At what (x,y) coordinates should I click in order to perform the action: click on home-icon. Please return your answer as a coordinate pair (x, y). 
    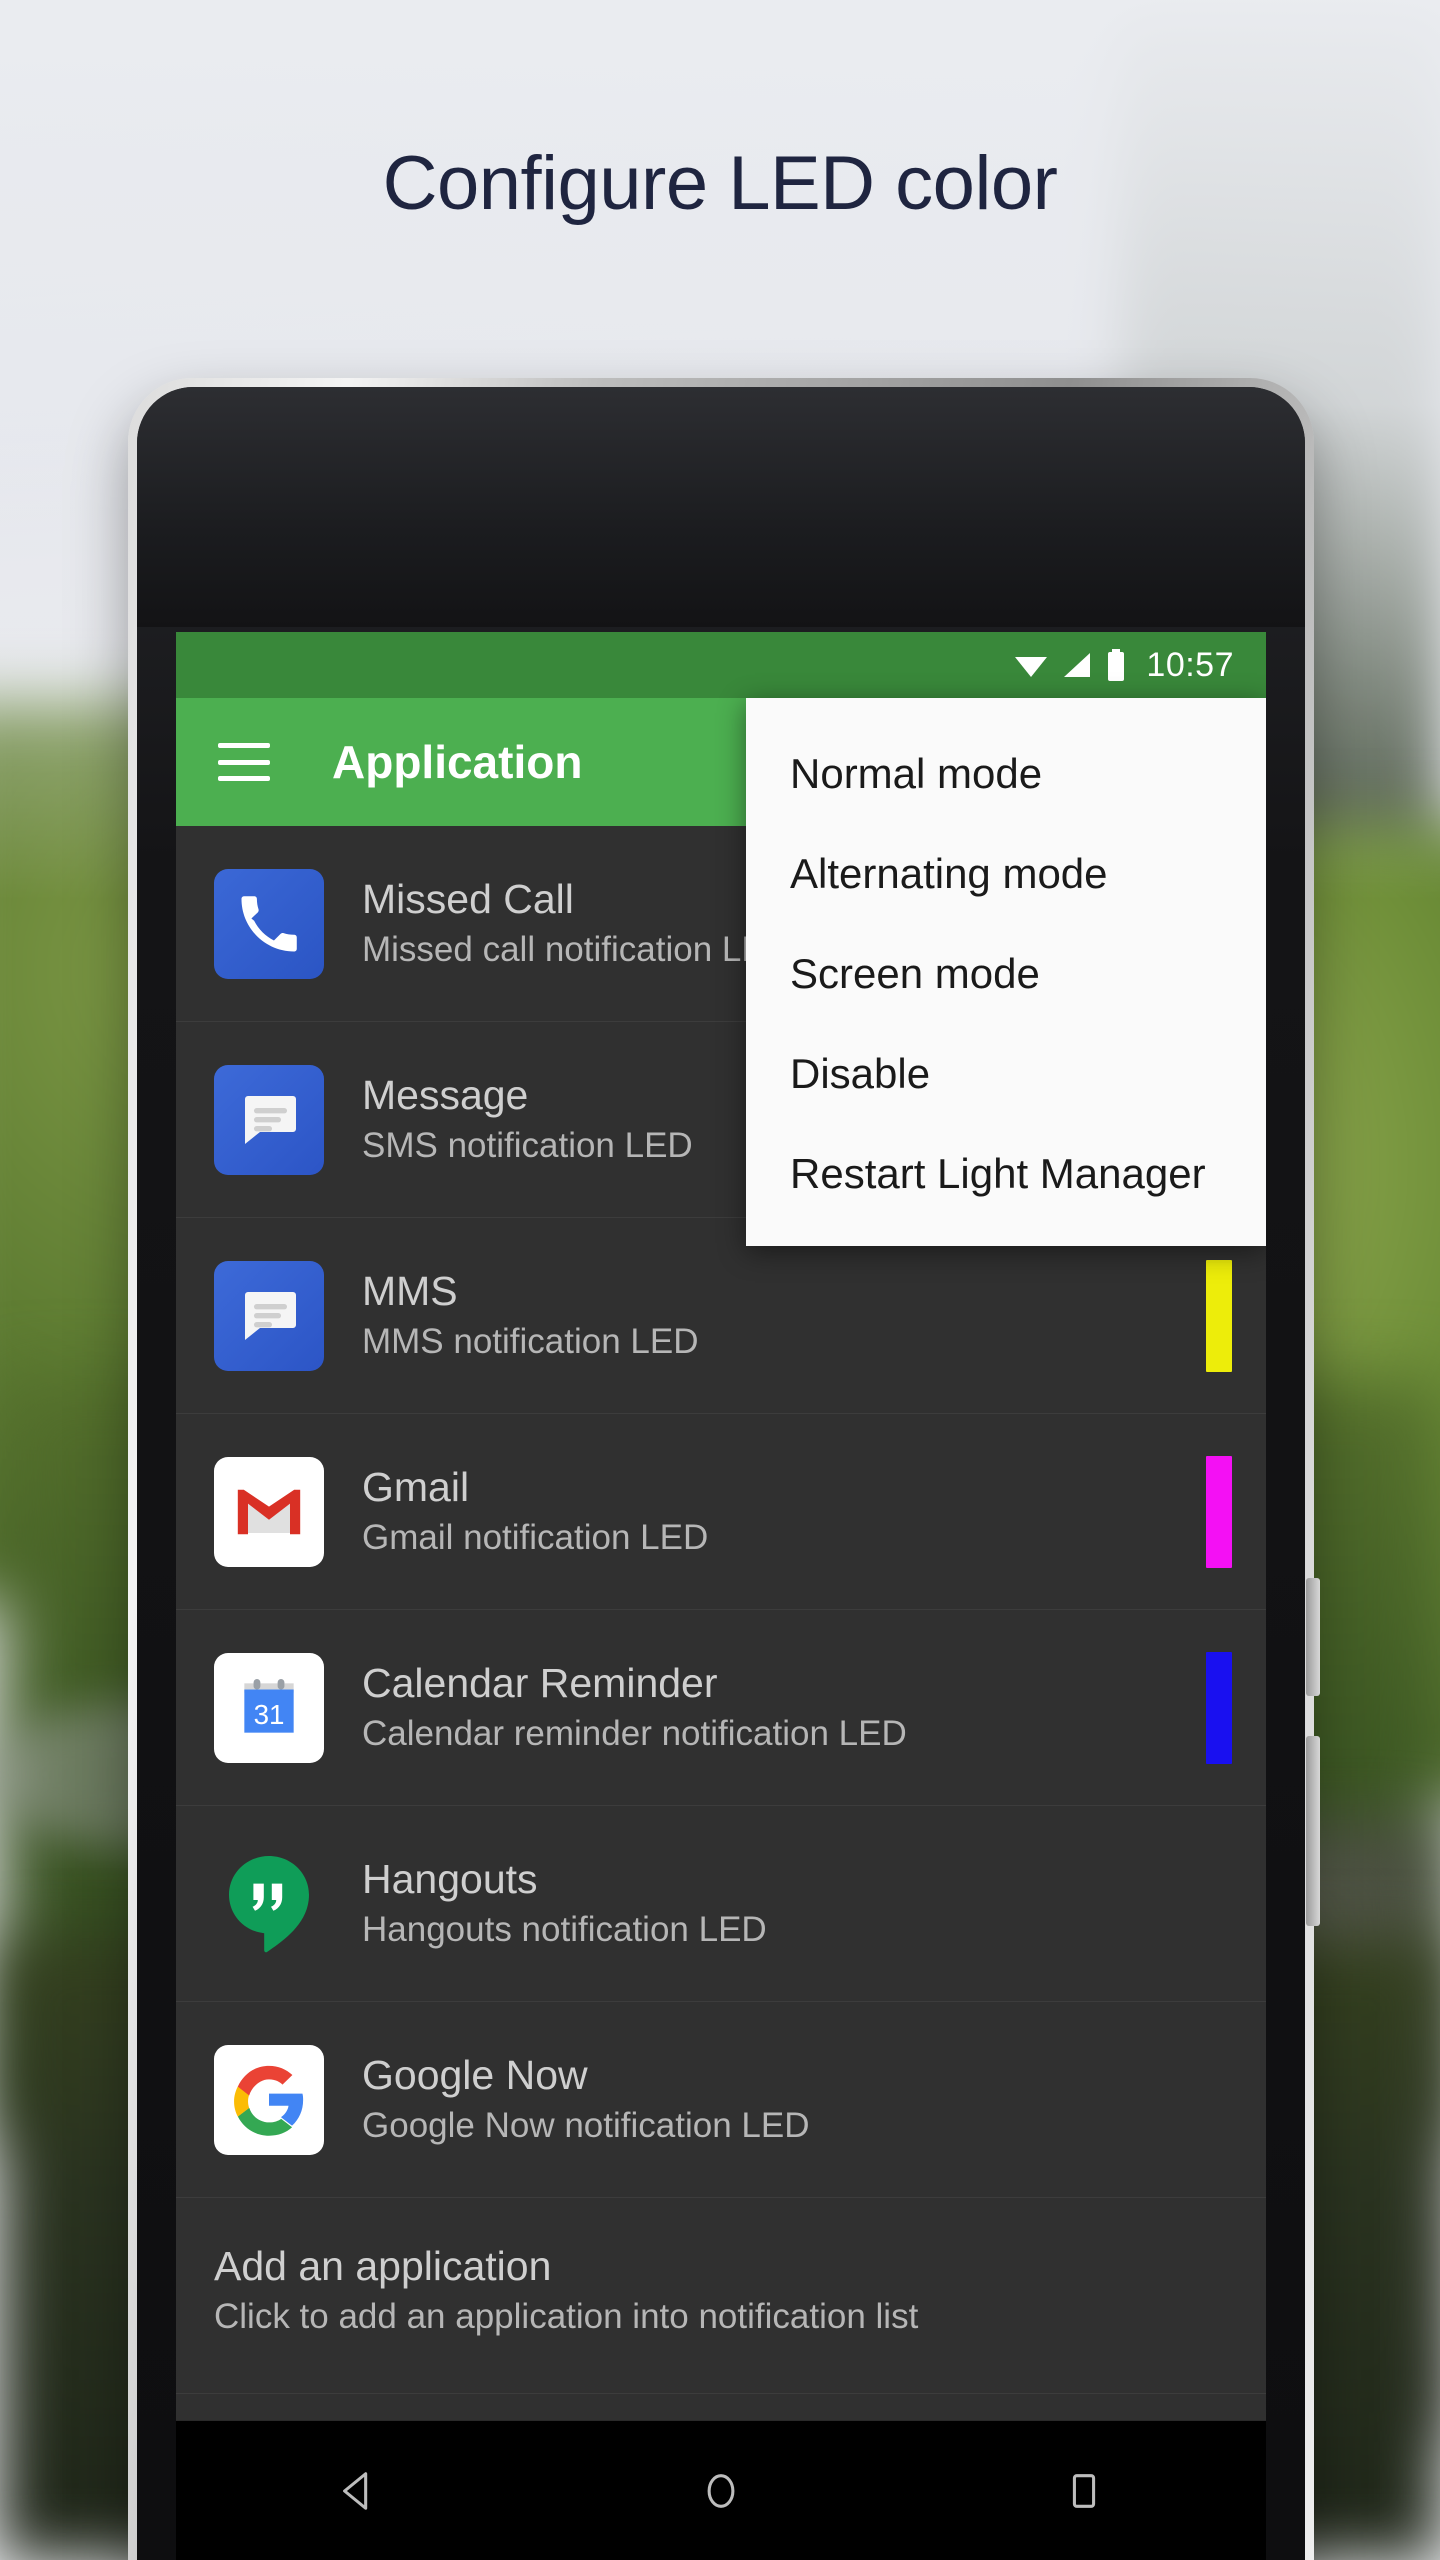
    Looking at the image, I should click on (721, 2491).